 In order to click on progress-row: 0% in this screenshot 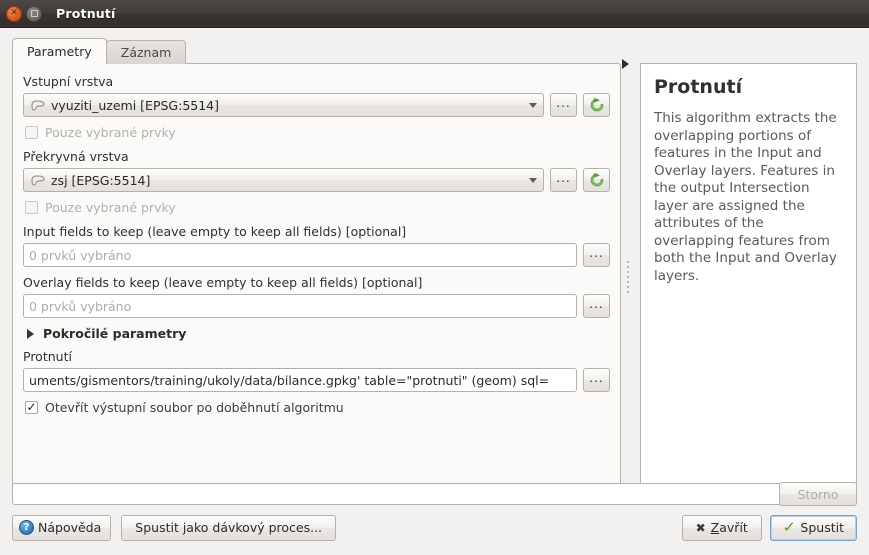, I will do `click(434, 494)`.